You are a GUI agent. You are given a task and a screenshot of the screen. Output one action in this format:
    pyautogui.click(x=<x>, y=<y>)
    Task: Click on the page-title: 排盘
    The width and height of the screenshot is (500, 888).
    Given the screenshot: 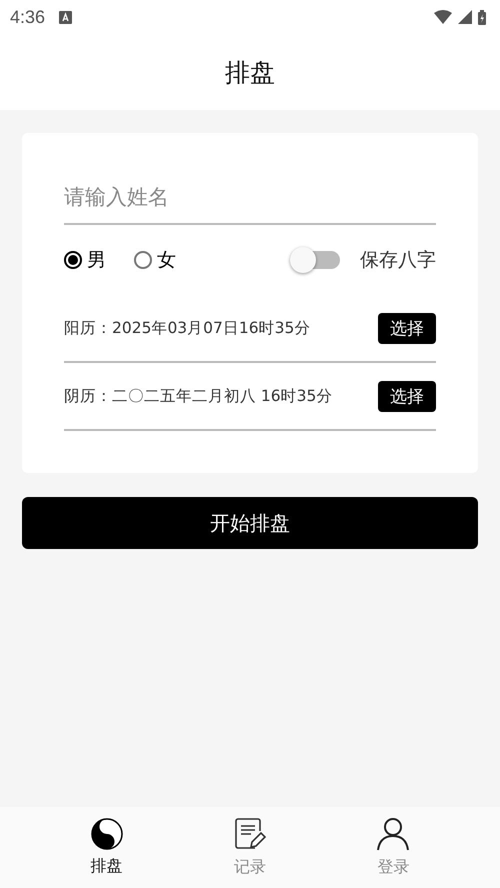 What is the action you would take?
    pyautogui.click(x=250, y=72)
    